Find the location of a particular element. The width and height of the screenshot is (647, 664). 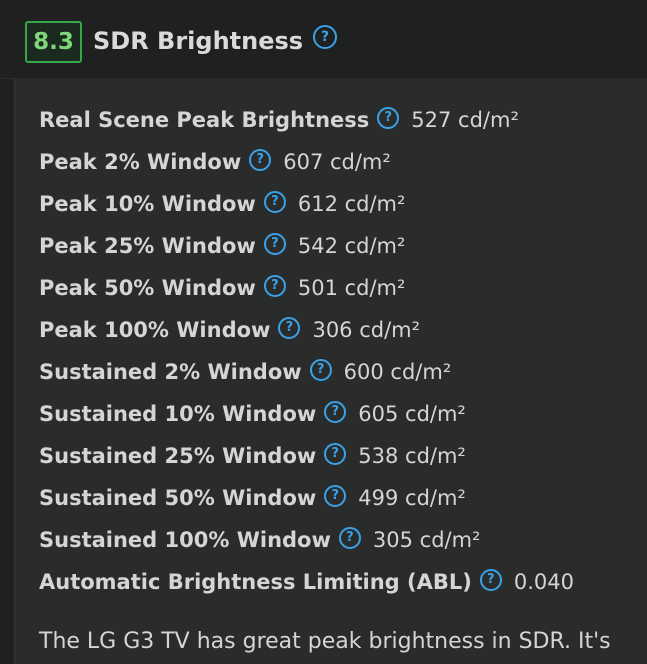

measurement-label: Real Scene Peak Brightness is located at coordinates (204, 120).